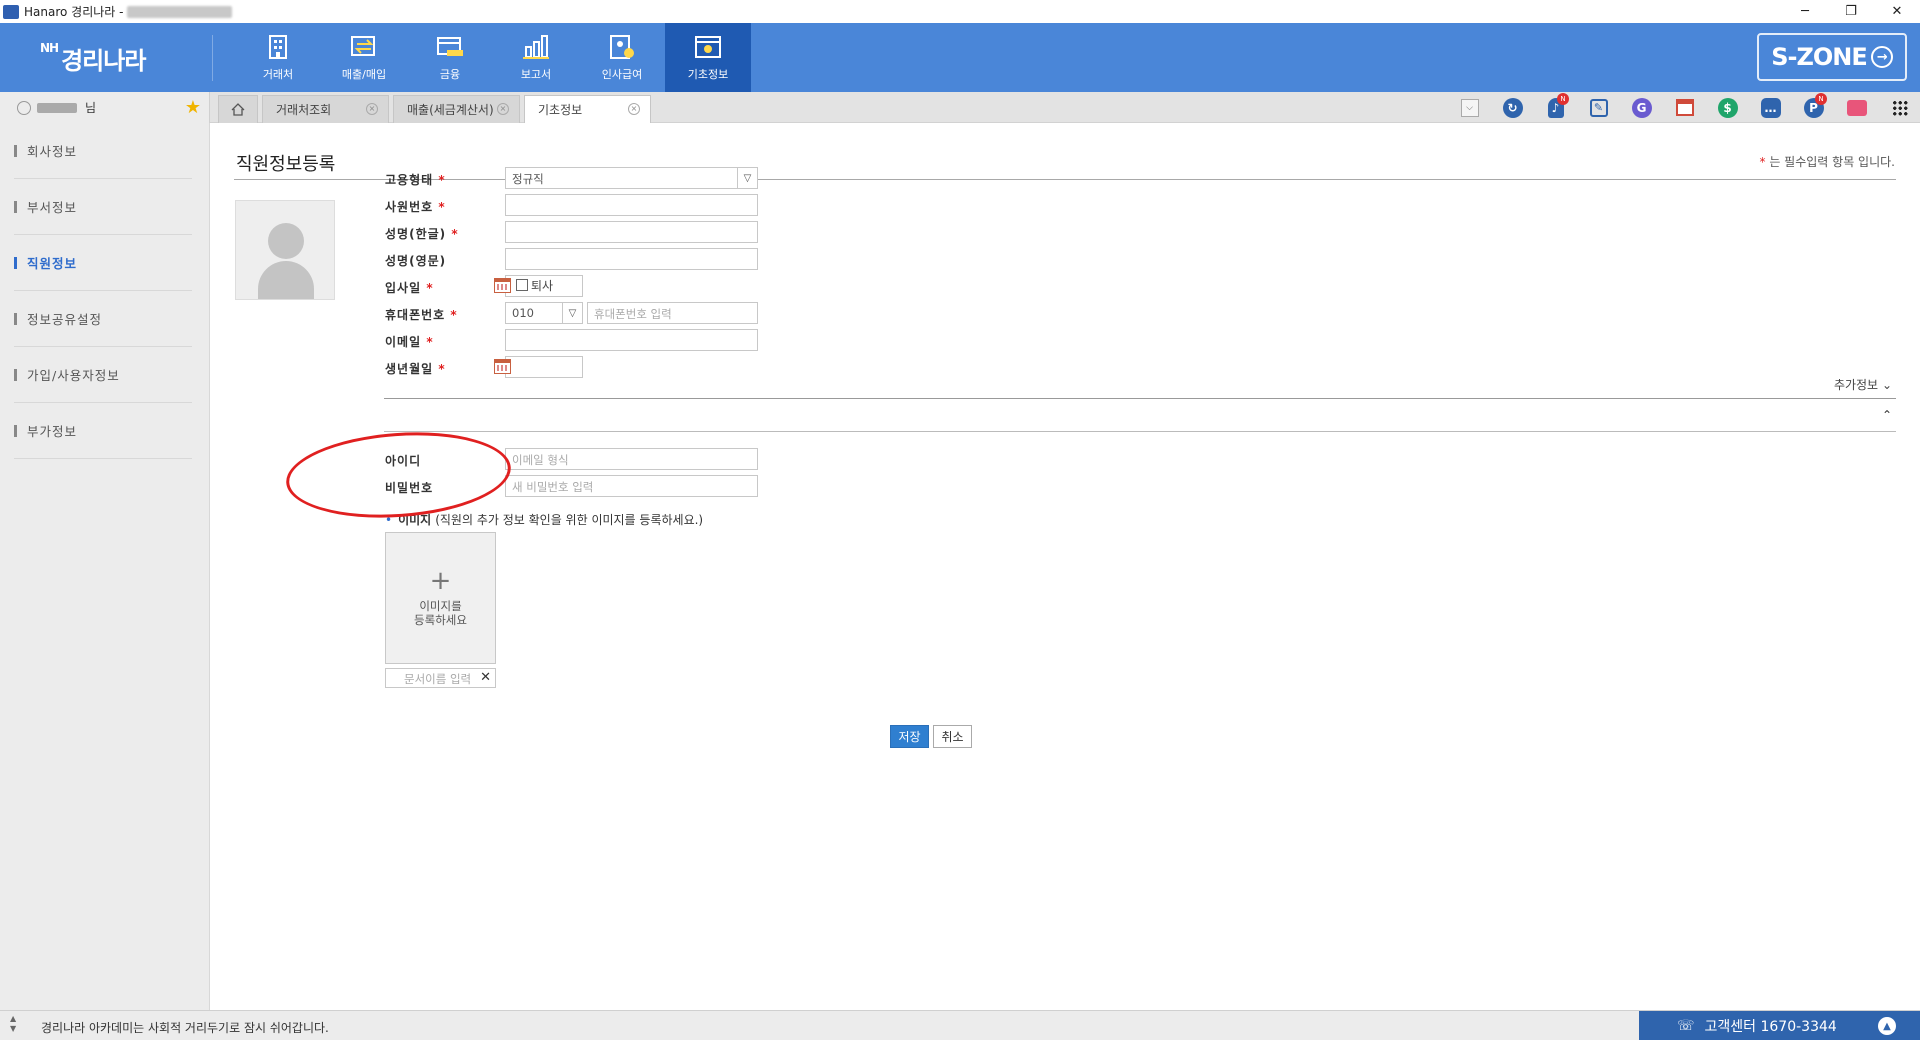 The height and width of the screenshot is (1040, 1920). Describe the element at coordinates (409, 287) in the screenshot. I see `join-date-label: 입사일 *` at that location.